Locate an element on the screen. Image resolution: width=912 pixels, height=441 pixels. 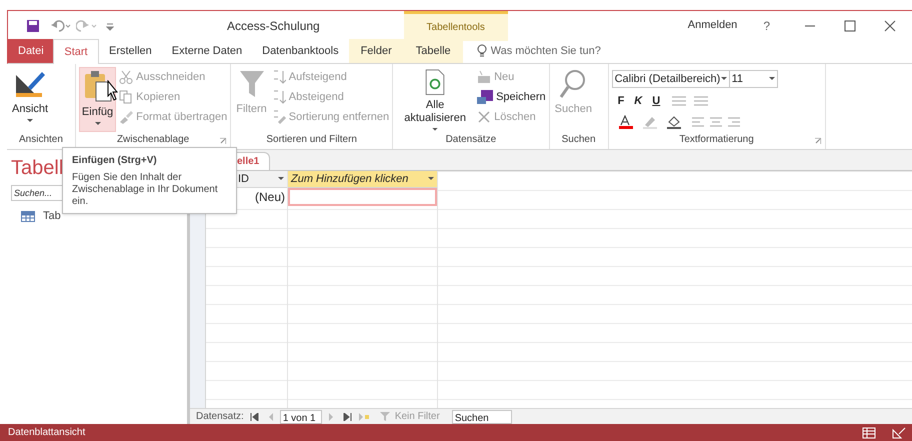
ribbon-tab: Tabelle is located at coordinates (433, 51).